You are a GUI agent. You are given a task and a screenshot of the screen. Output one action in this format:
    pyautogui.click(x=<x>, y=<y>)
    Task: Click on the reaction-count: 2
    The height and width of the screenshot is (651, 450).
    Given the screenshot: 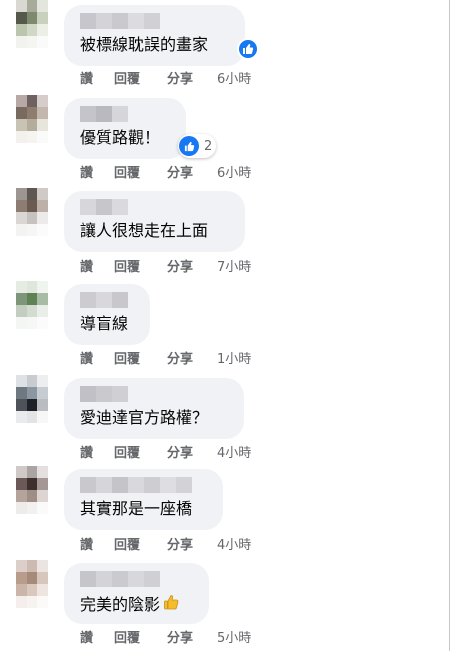 What is the action you would take?
    pyautogui.click(x=208, y=146)
    